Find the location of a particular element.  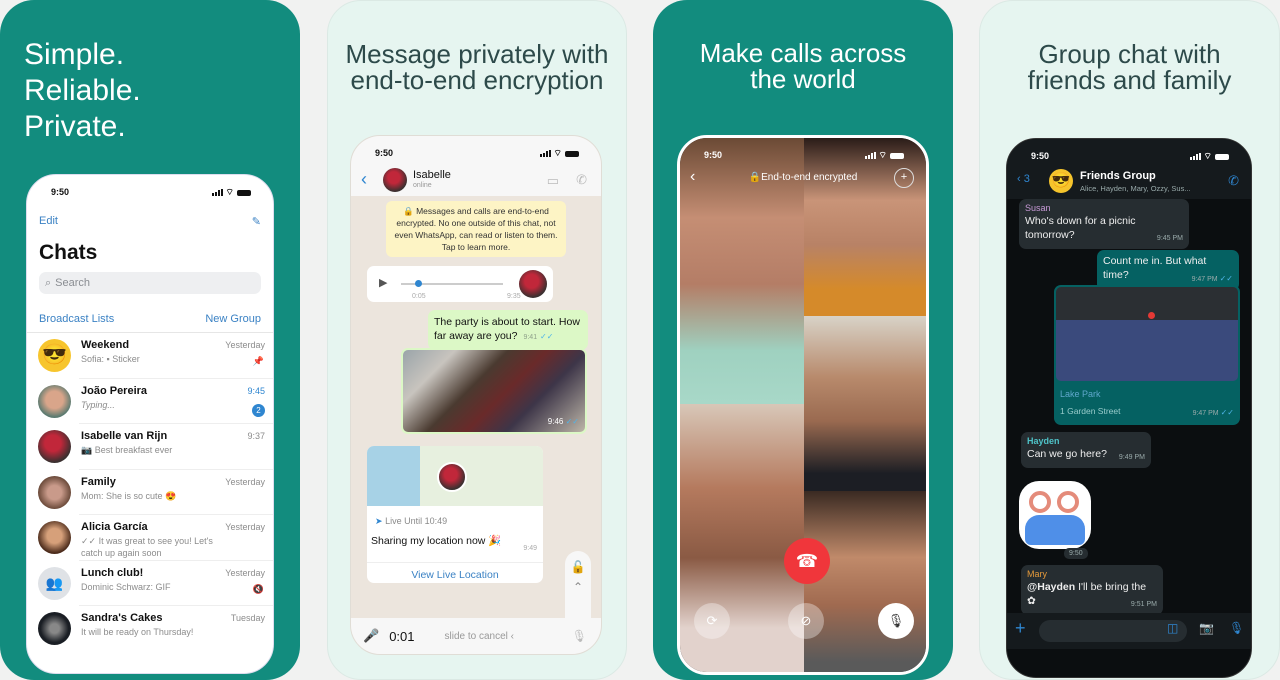

compose-icon: ✎ is located at coordinates (256, 221).